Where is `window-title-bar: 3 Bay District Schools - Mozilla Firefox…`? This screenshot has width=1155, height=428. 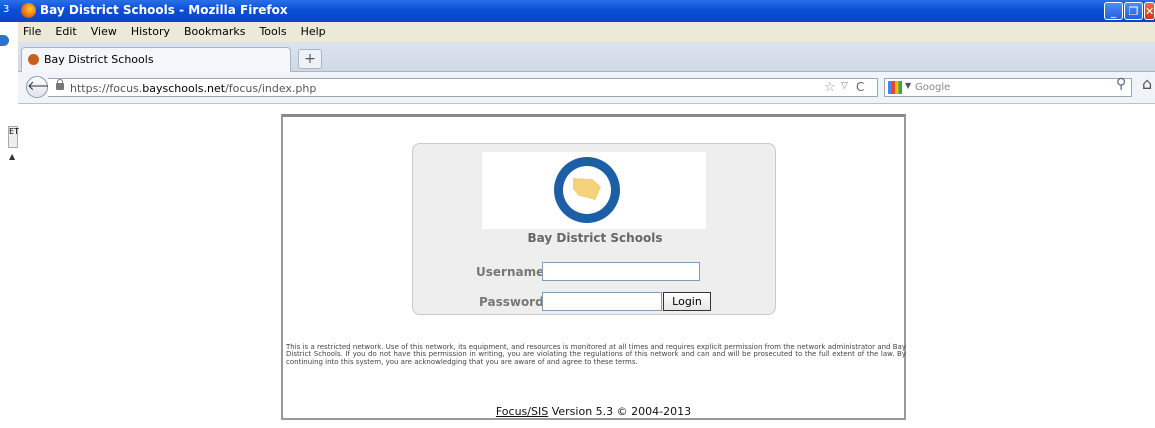 window-title-bar: 3 Bay District Schools - Mozilla Firefox… is located at coordinates (577, 11).